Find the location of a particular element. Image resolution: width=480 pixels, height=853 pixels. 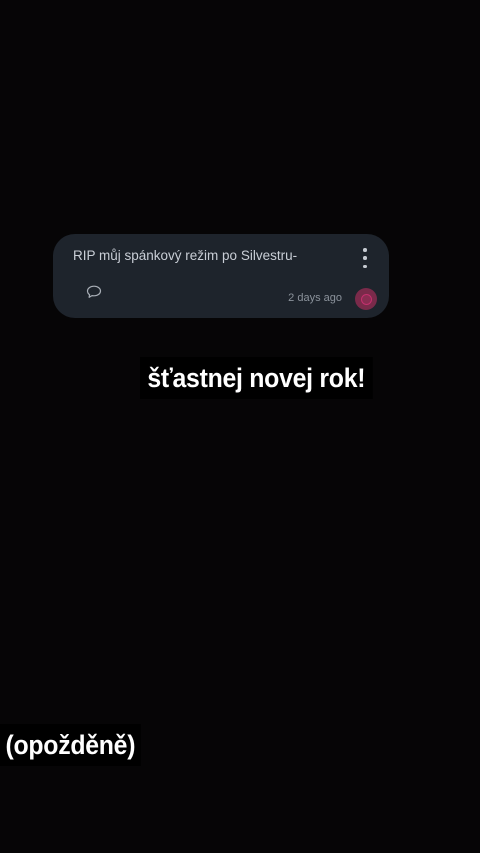

post-timestamp: 2 days ago is located at coordinates (315, 298).